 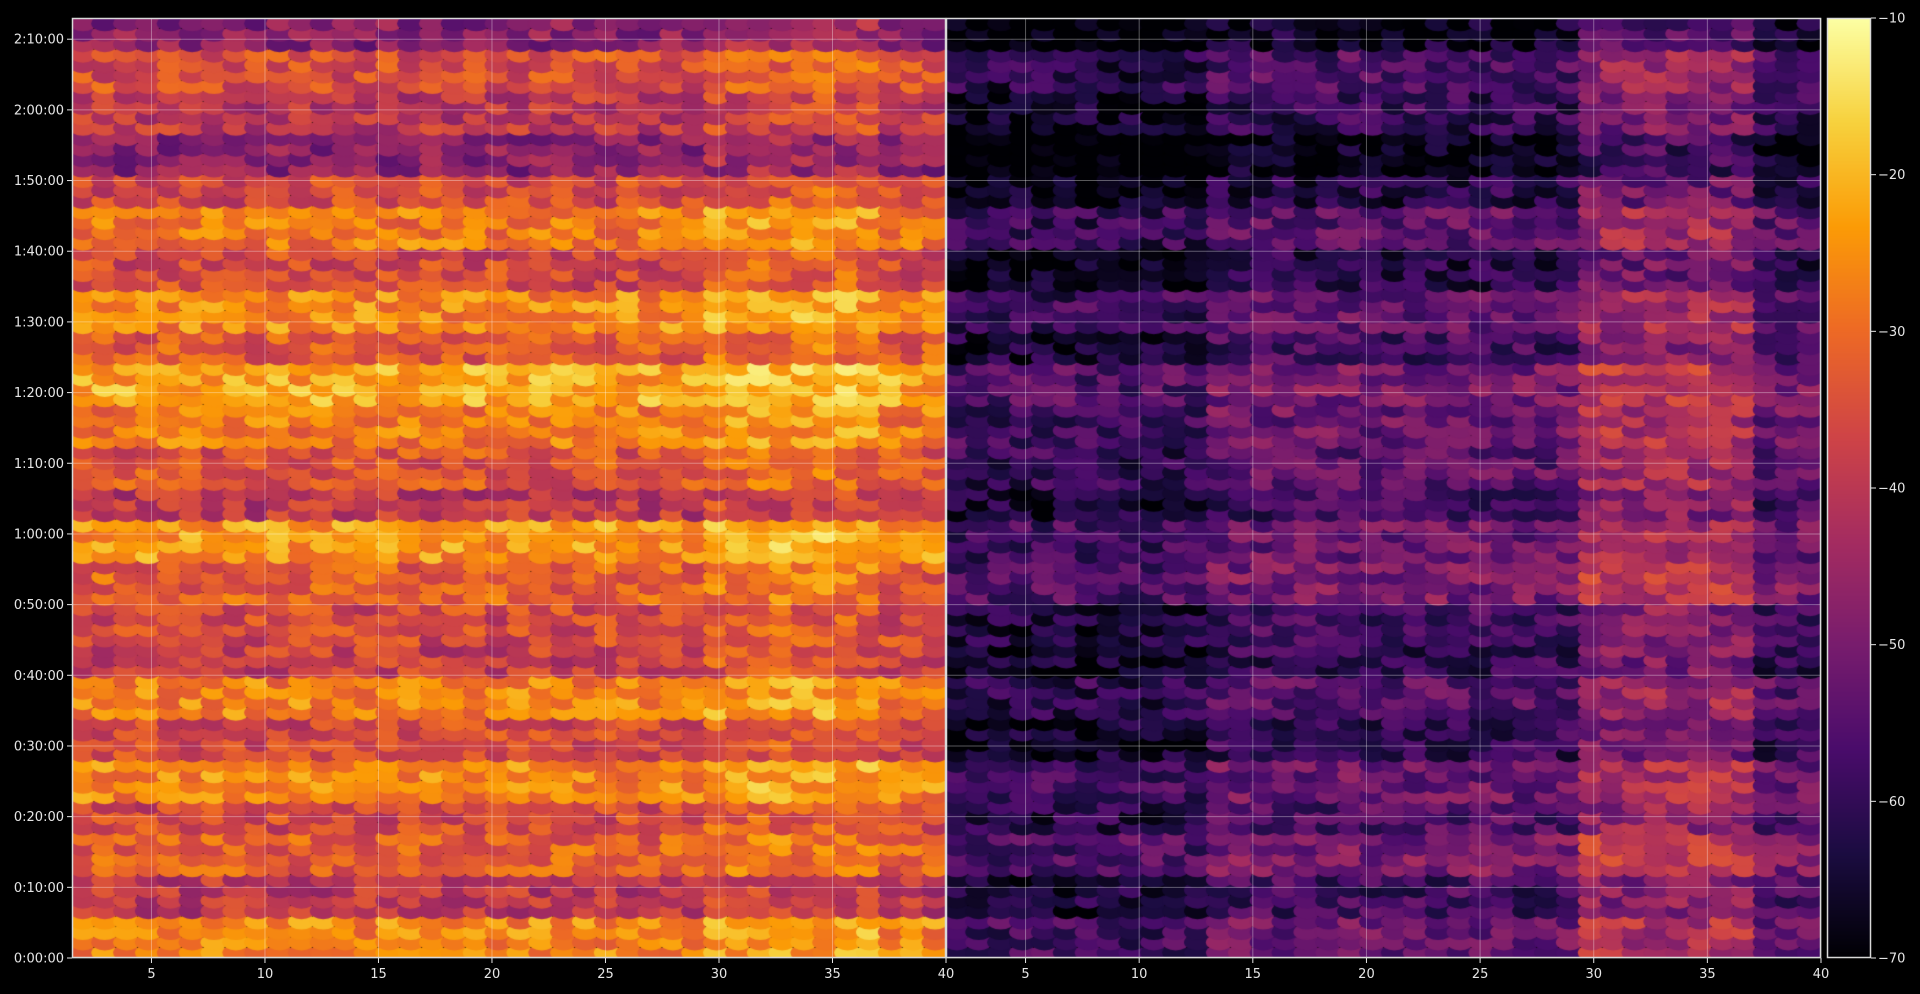 What do you see at coordinates (39, 676) in the screenshot?
I see `y-tick-label: 0:40:00` at bounding box center [39, 676].